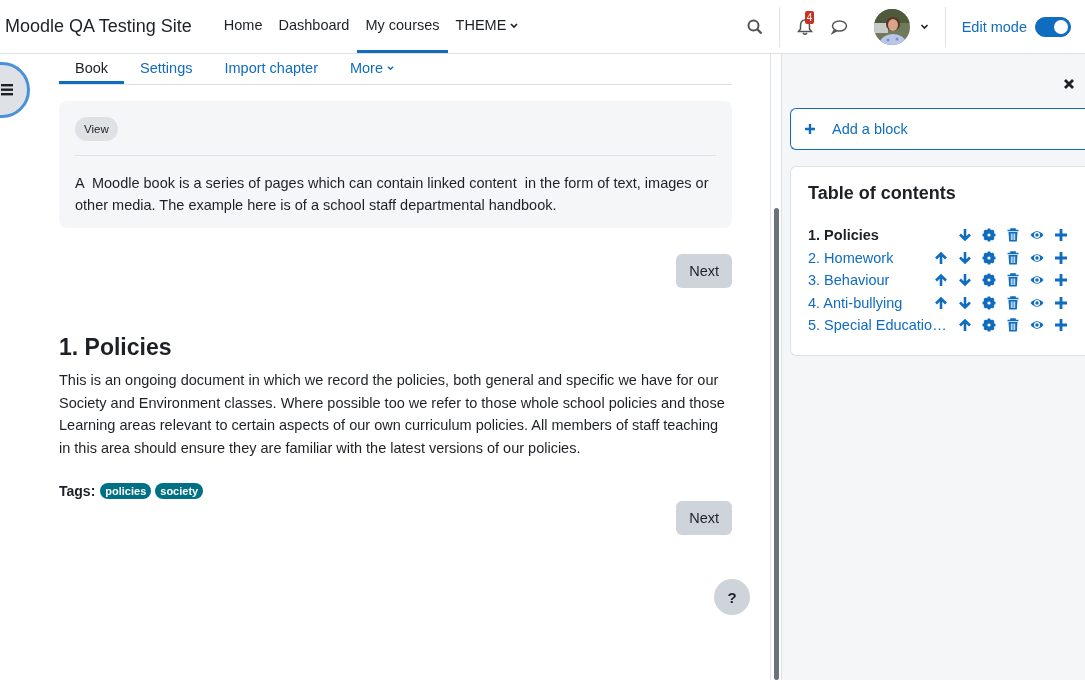 The width and height of the screenshot is (1085, 680). Describe the element at coordinates (392, 414) in the screenshot. I see `chapter-text: This is an ongoing document in which we record the policies, both general and specific we have for our Society and Environment classes. Where possible too we refer to those whole school policies and those Learning areas relevant to certain aspects of our own curriculum policies. All members of staff teaching in this area should ensure they are familiar with the latest versions of our policies.` at that location.